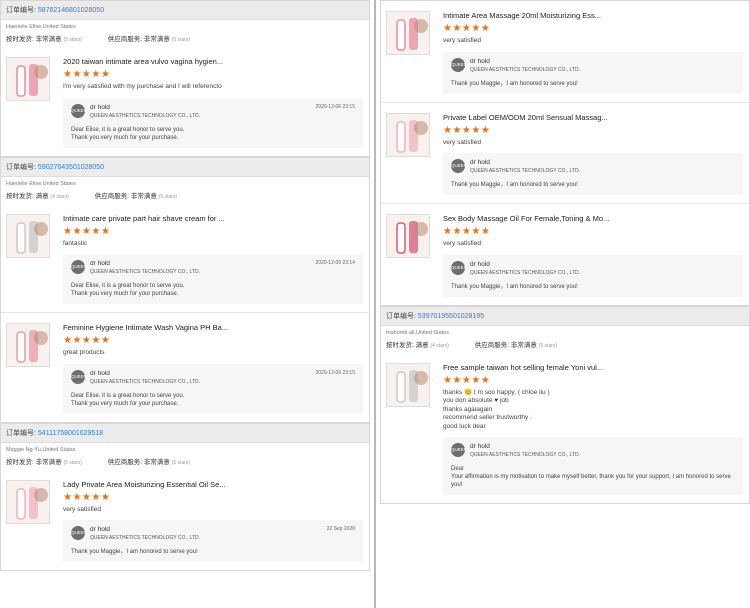  What do you see at coordinates (565, 344) in the screenshot?
I see `order-ratings: 按时发货: 满意 (4 stars) 供应商服务: 非常满意 (5 stars)` at bounding box center [565, 344].